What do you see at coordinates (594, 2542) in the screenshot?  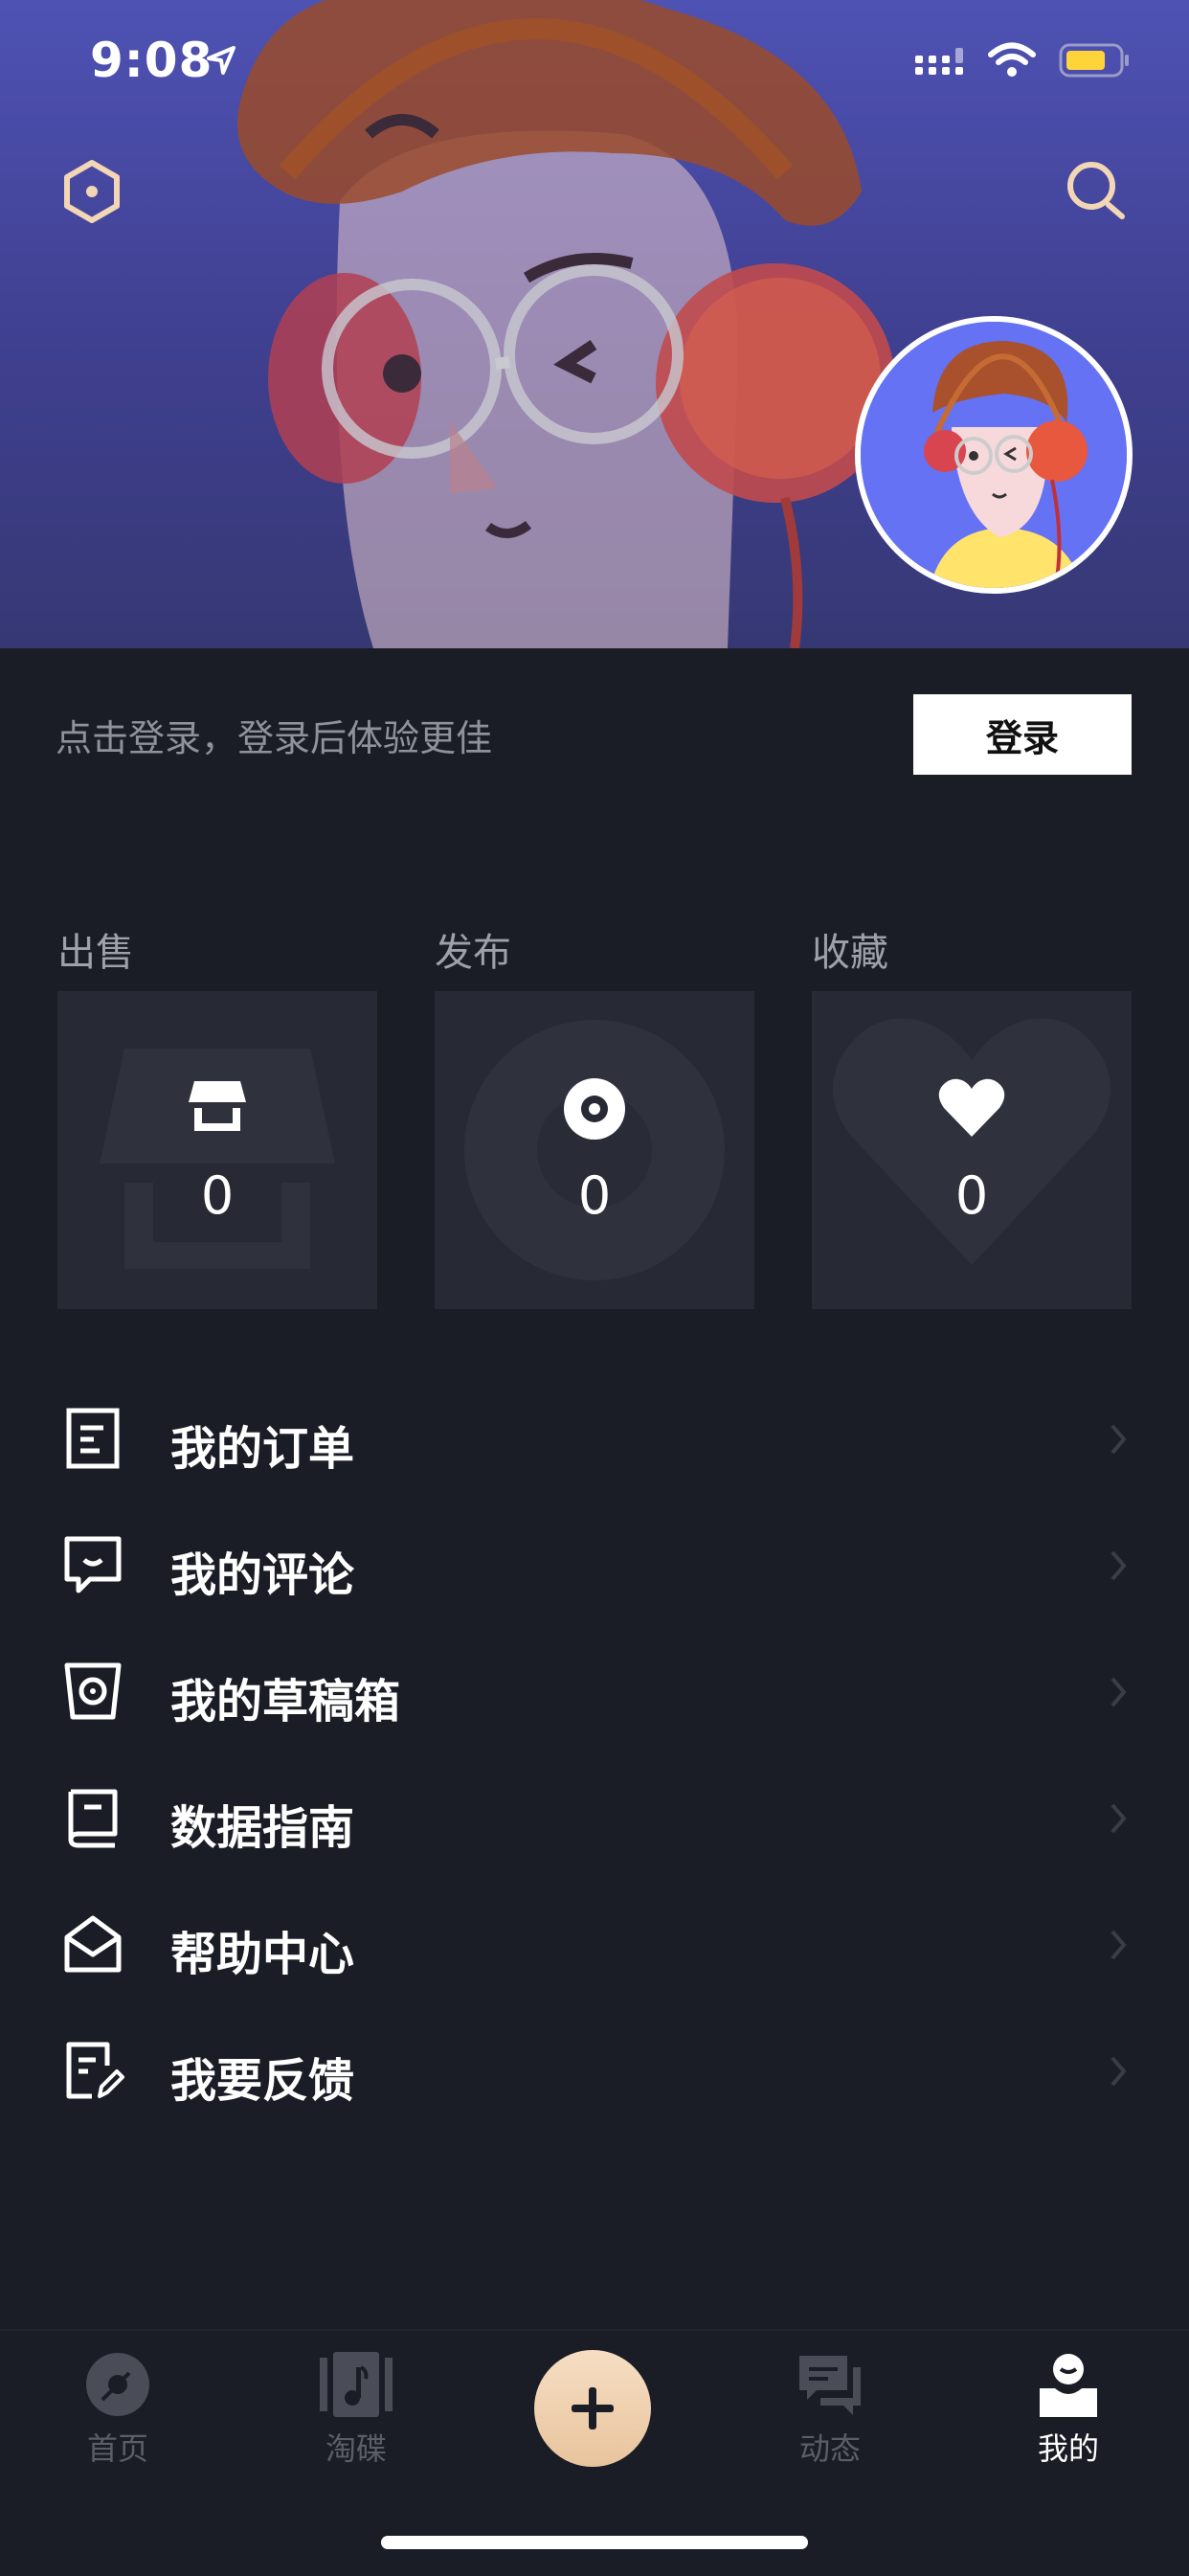 I see `home-indicator` at bounding box center [594, 2542].